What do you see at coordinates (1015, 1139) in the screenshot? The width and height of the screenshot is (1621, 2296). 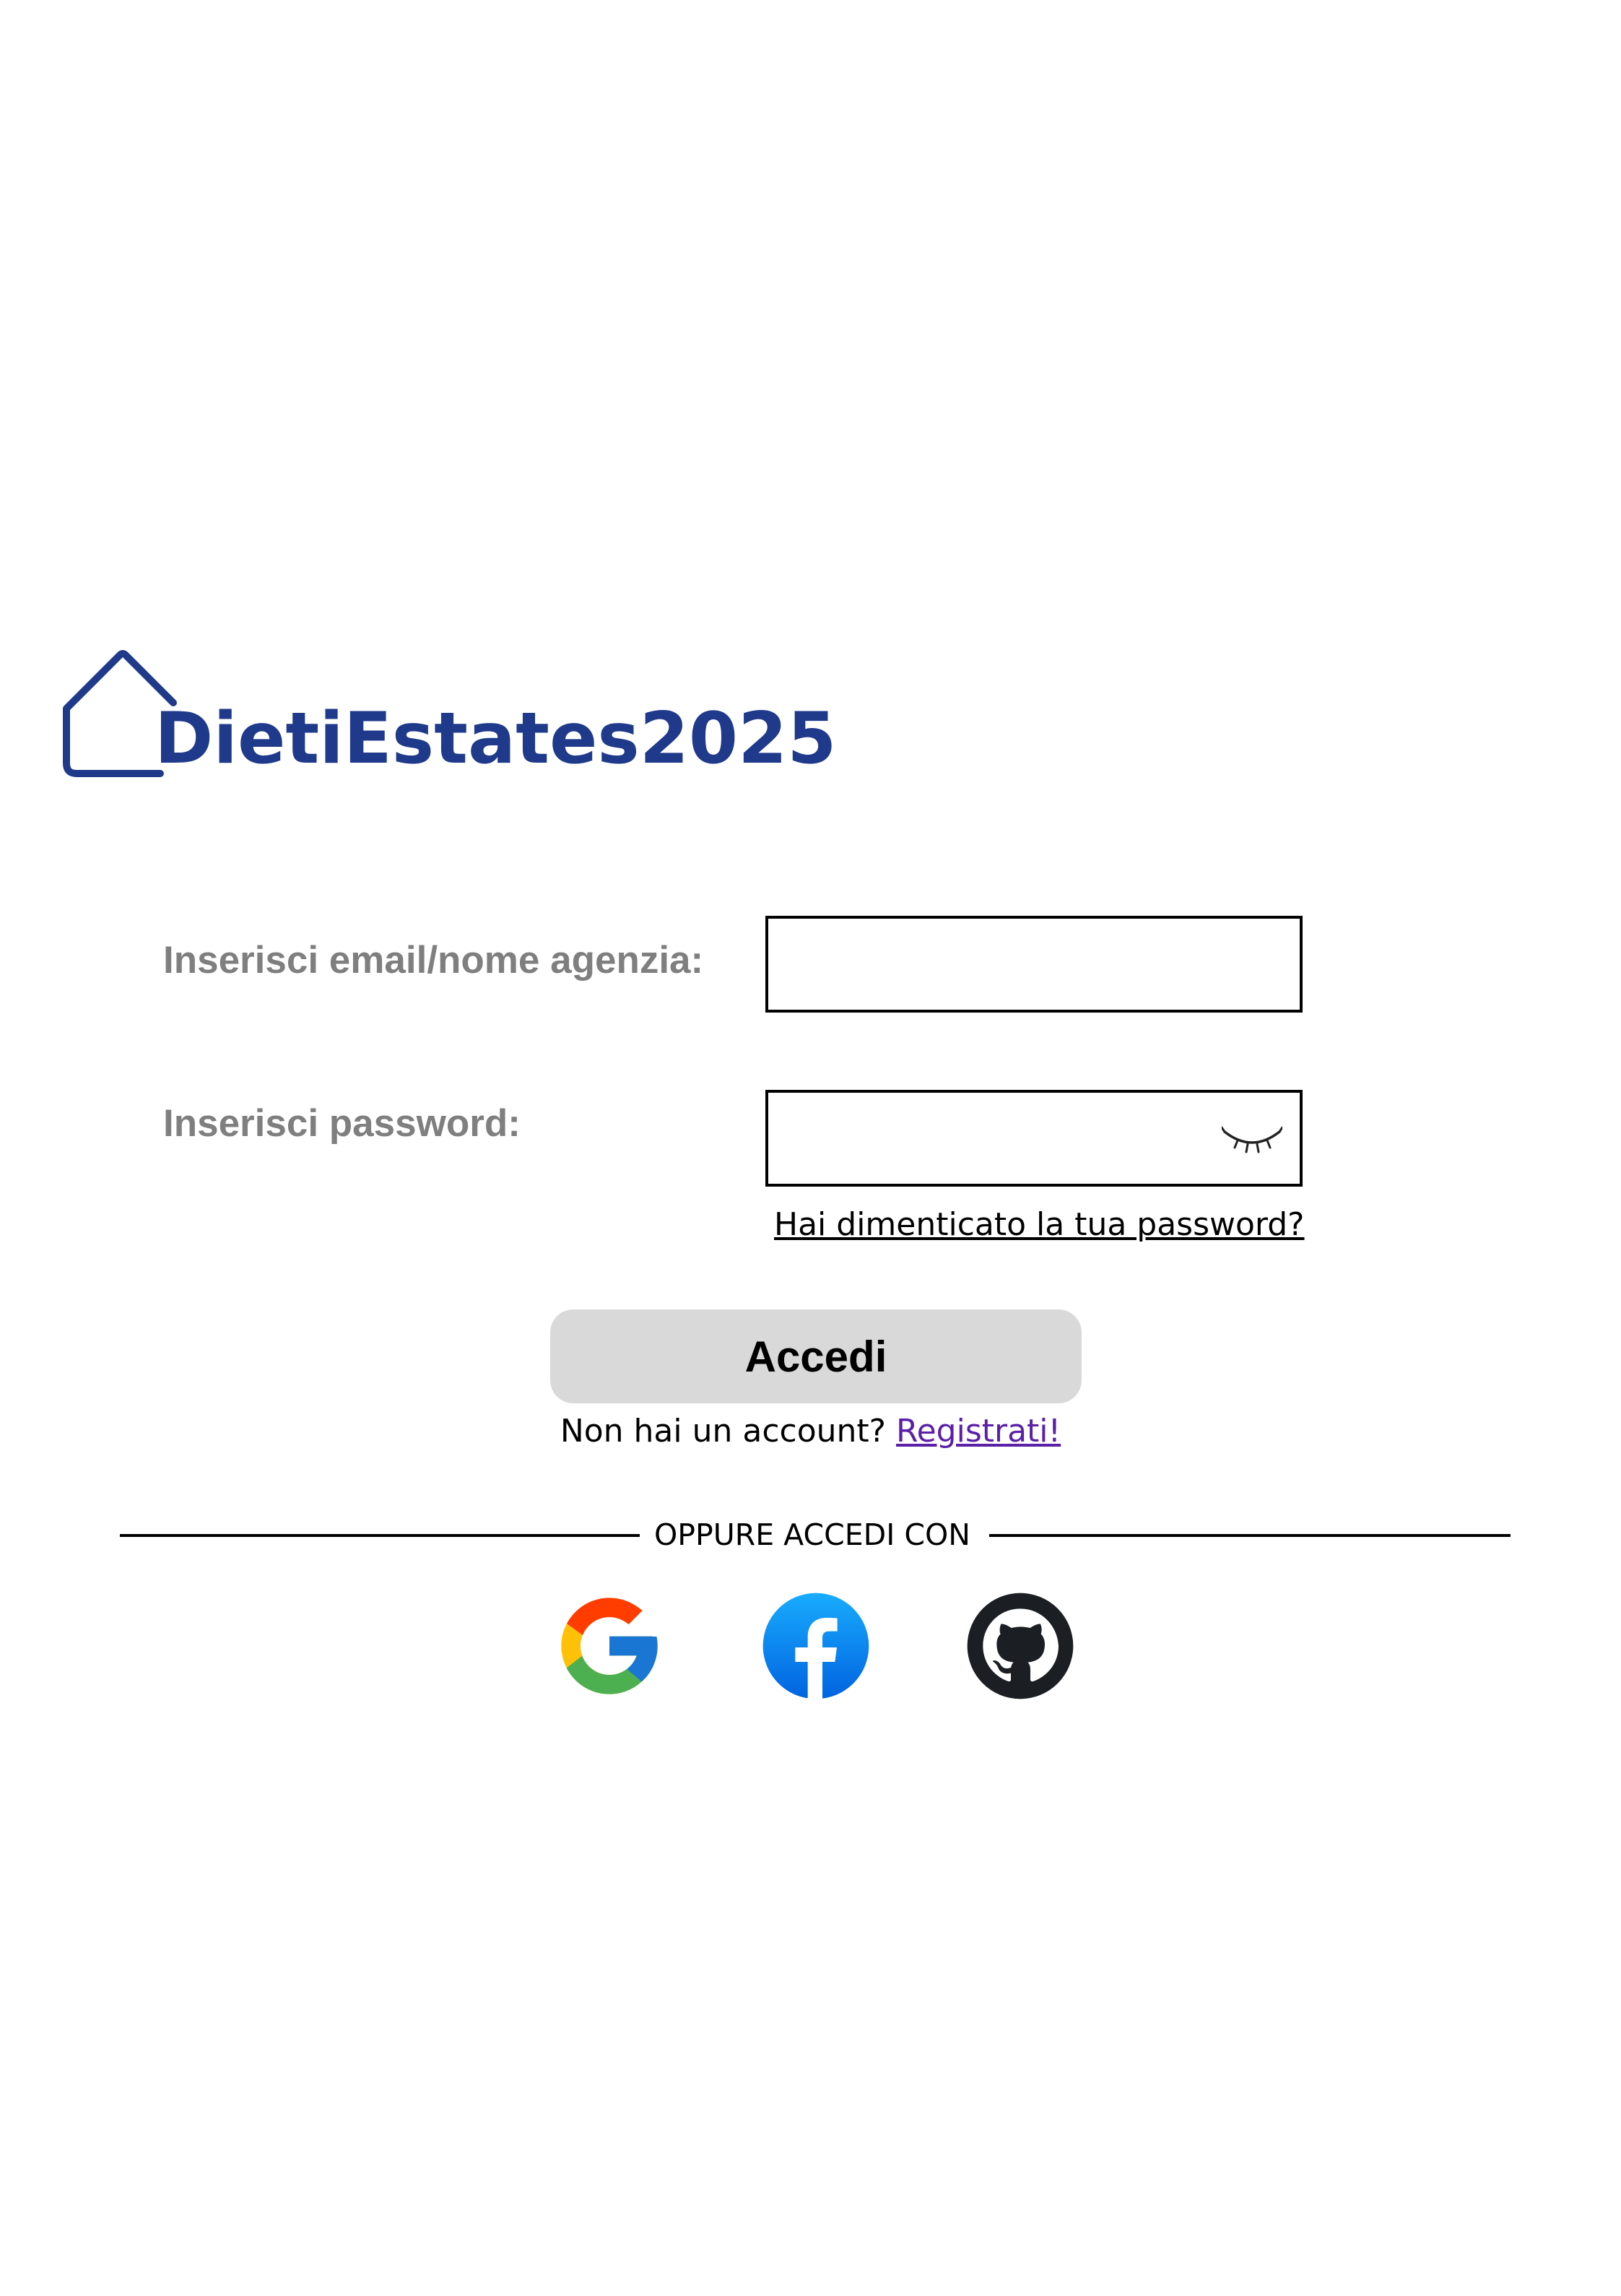 I see `password-input` at bounding box center [1015, 1139].